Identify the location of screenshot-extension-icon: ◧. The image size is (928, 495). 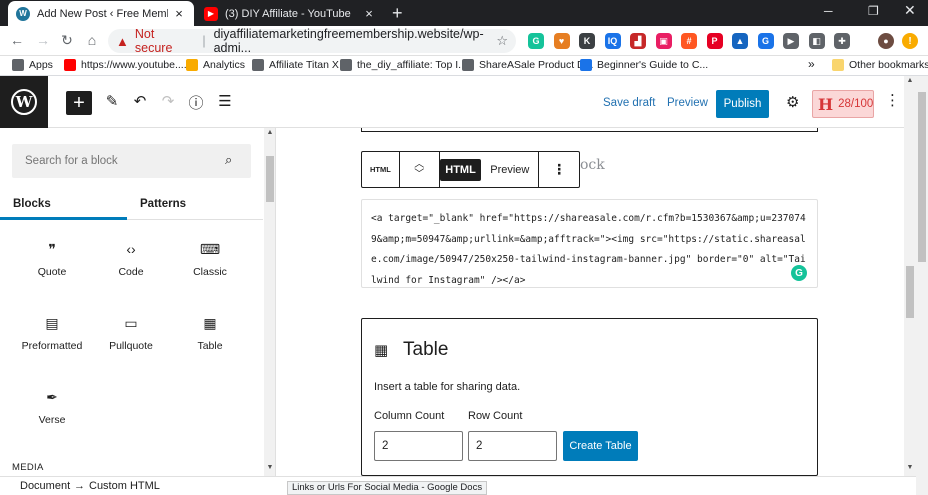
(816, 41).